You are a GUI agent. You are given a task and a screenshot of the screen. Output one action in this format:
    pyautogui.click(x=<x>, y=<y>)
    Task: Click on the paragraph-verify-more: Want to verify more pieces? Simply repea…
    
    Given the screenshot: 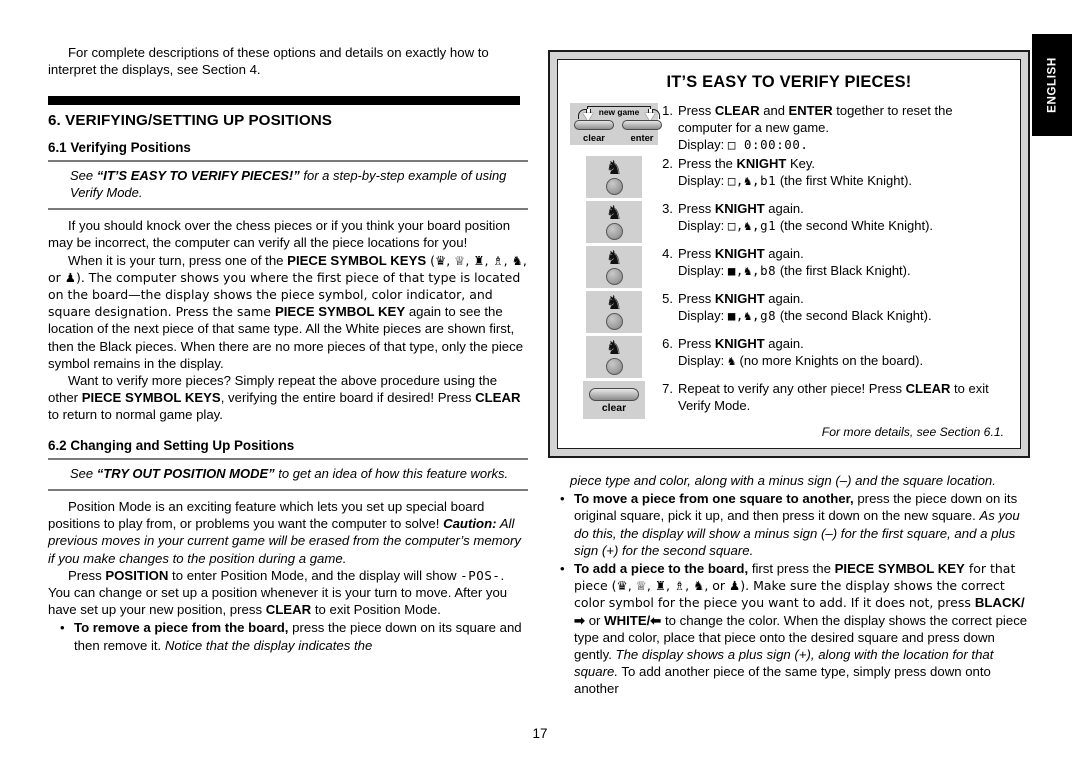 What is the action you would take?
    pyautogui.click(x=288, y=398)
    